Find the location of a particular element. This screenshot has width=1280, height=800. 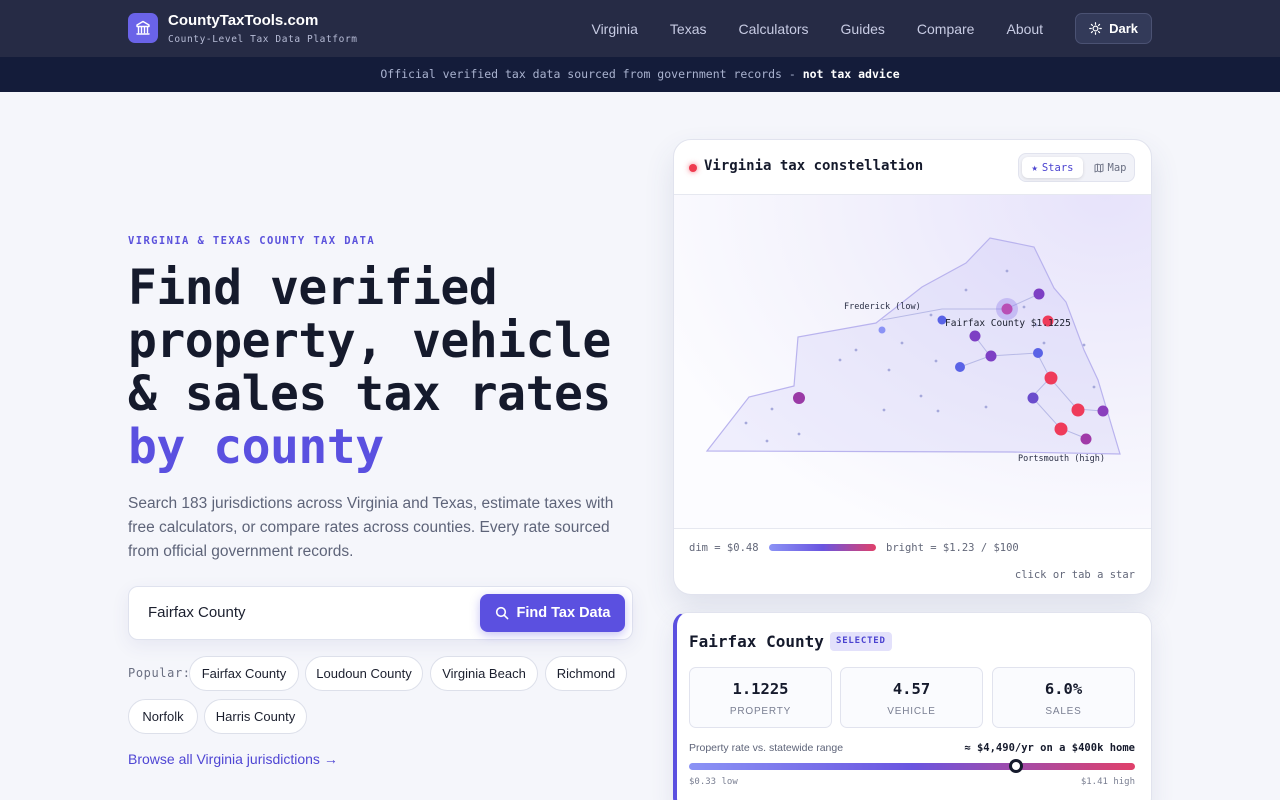

nav-link-compare: Compare is located at coordinates (946, 29).